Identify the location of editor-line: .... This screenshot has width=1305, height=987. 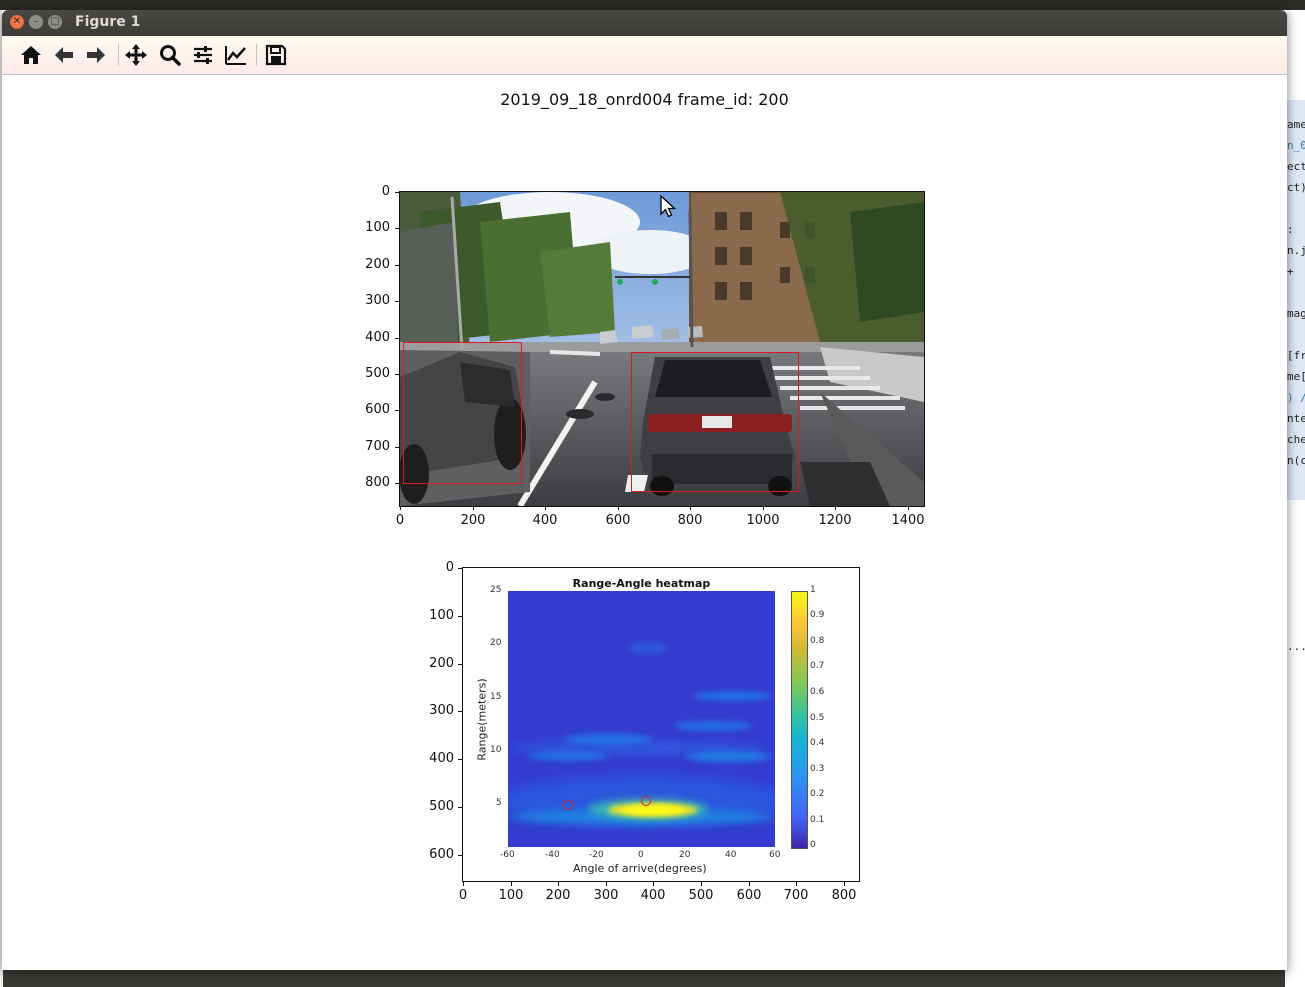
(1296, 646).